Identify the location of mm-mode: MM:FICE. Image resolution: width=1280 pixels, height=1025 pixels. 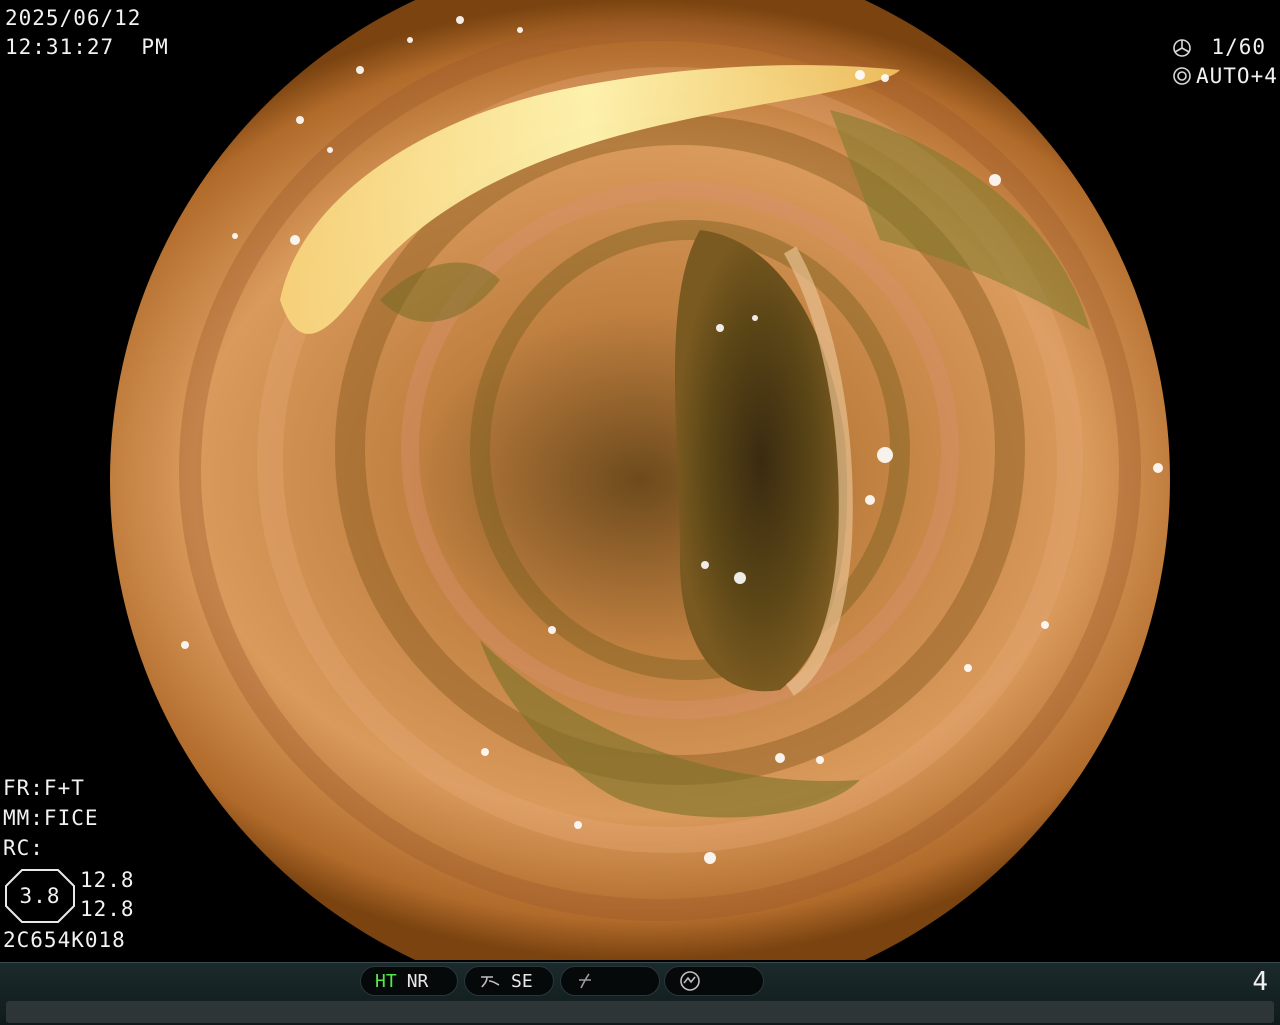
(51, 818).